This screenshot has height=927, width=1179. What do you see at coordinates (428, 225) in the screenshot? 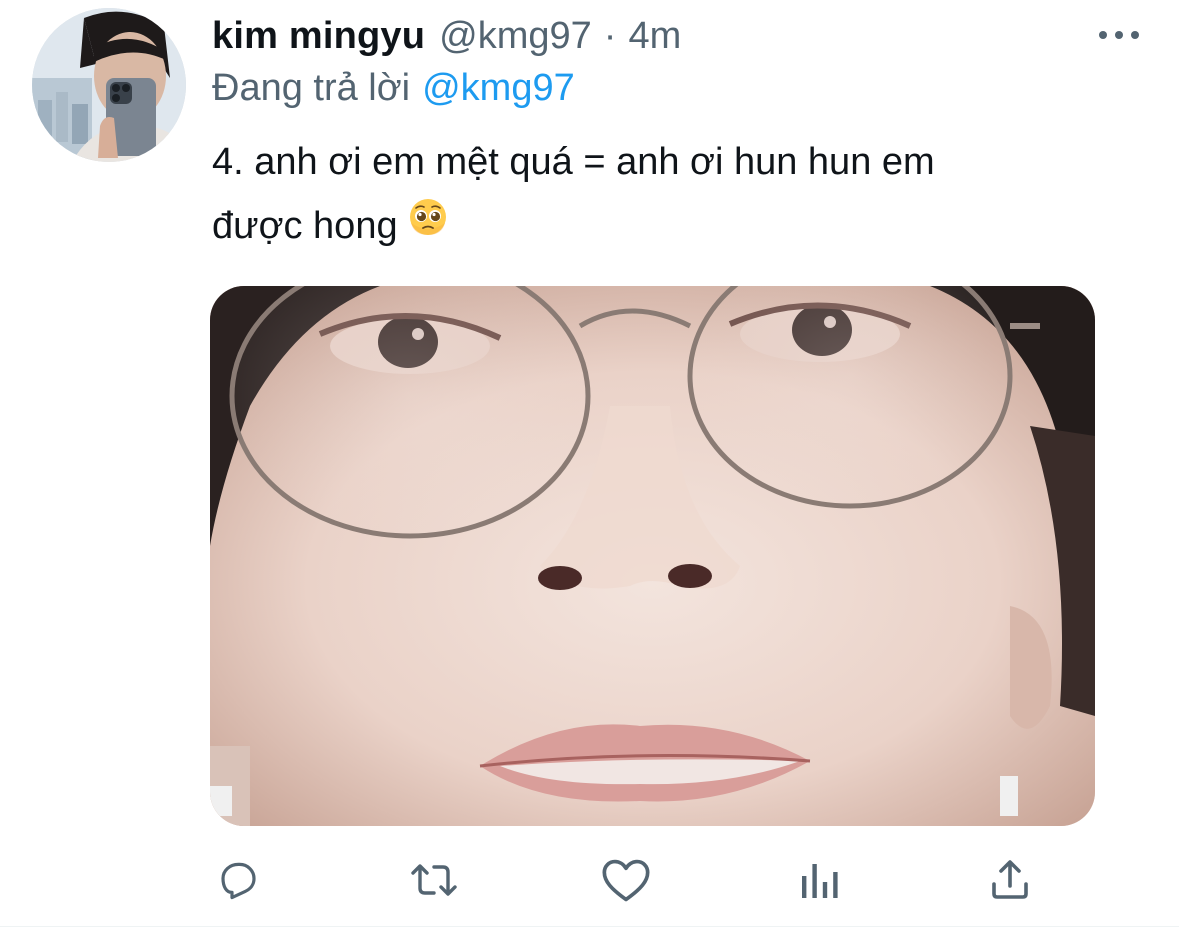
I see `pleading-face-emoji` at bounding box center [428, 225].